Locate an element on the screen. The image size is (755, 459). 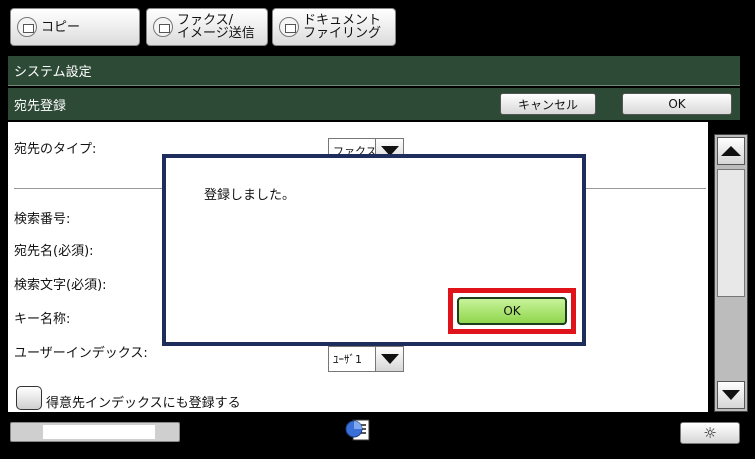
ok-button-highlight: OK is located at coordinates (512, 311).